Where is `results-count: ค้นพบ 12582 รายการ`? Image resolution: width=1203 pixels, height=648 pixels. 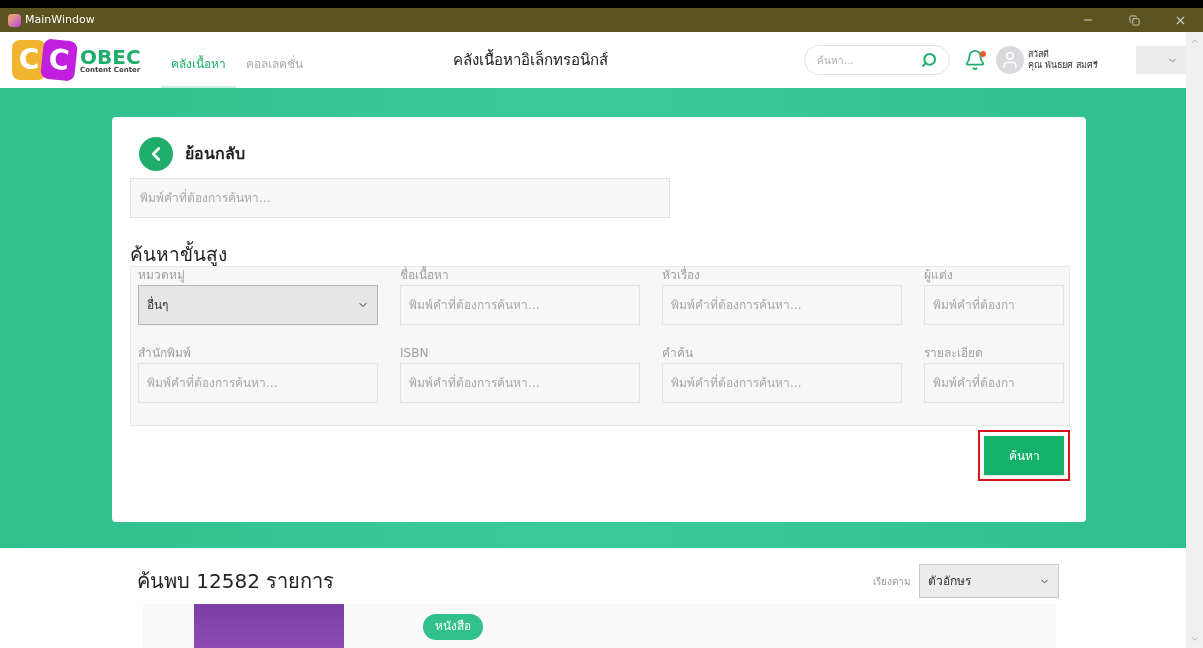
results-count: ค้นพบ 12582 รายการ is located at coordinates (236, 581).